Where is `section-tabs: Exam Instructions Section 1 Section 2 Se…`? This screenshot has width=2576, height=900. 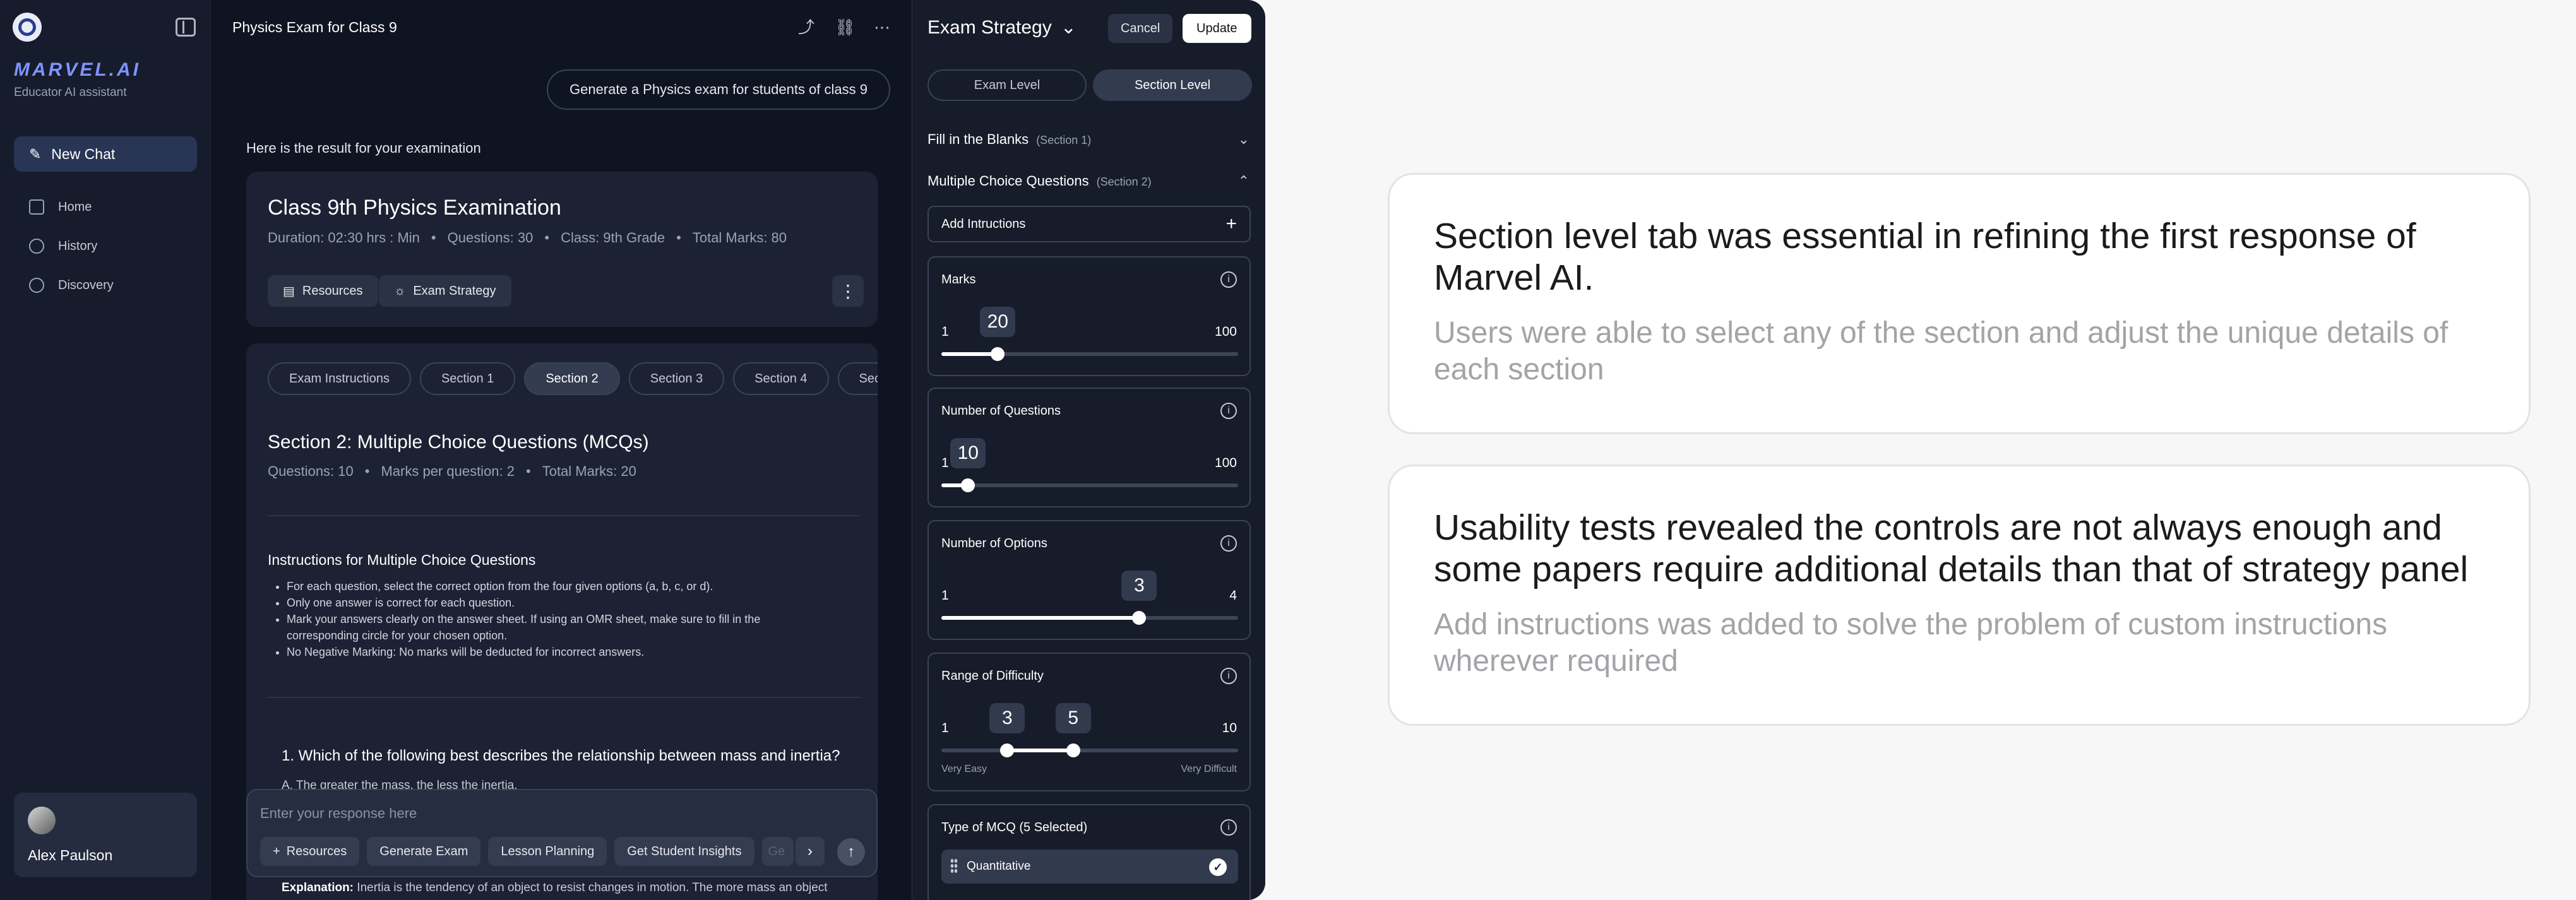
section-tabs: Exam Instructions Section 1 Section 2 Se… is located at coordinates (573, 379).